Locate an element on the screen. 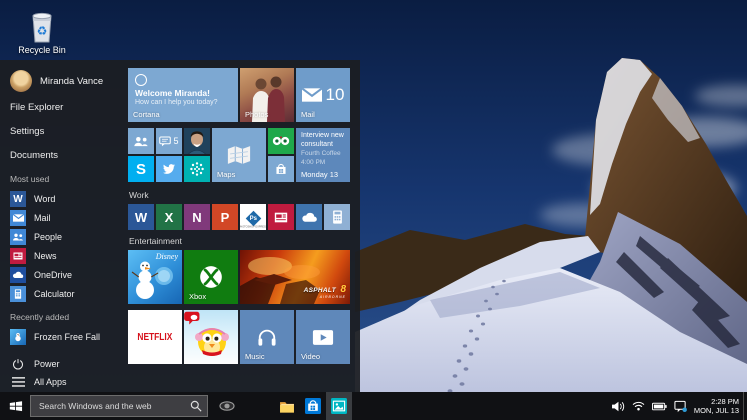  contact-face-image is located at coordinates (197, 141).